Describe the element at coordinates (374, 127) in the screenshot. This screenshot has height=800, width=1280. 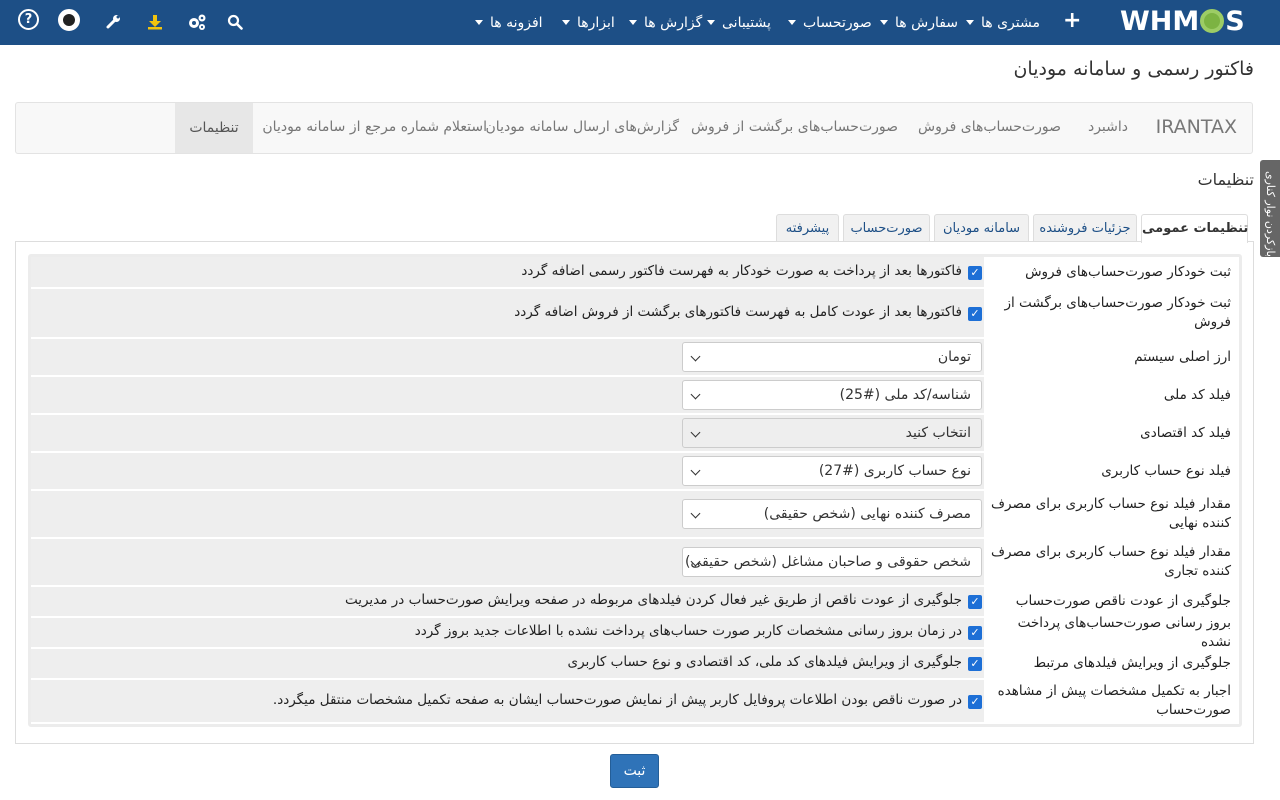
I see `nav-reference-inquiry: استعلام شماره مرجع از سامانه مودیان` at that location.